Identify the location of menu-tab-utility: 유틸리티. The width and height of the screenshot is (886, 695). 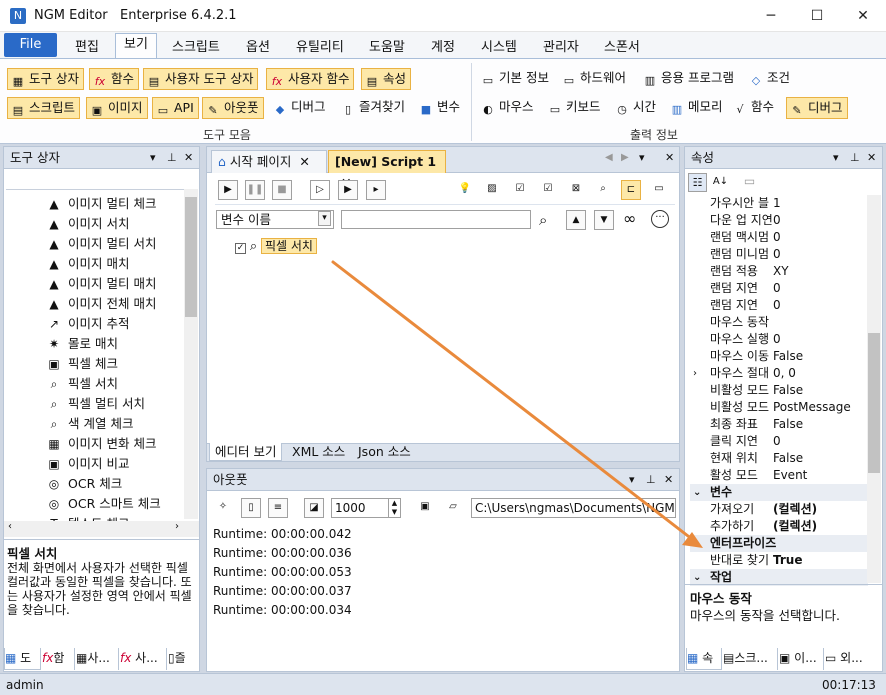
(320, 45).